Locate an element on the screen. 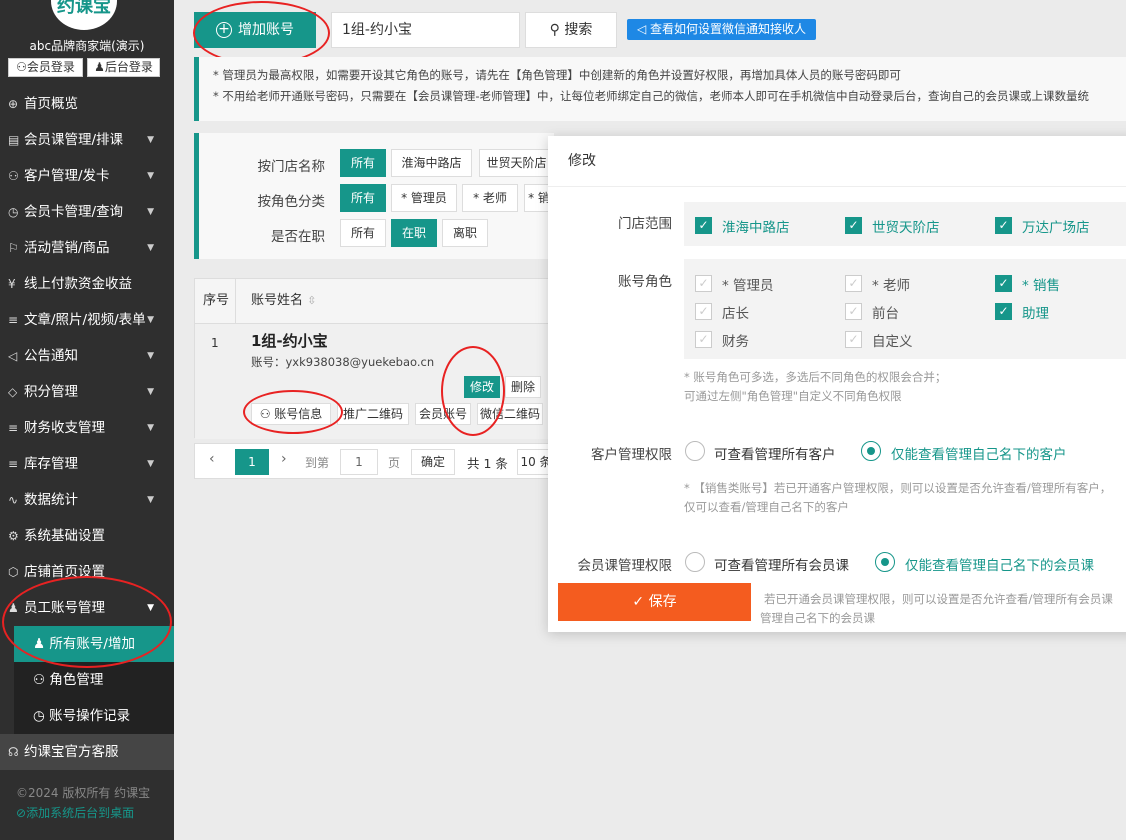 The image size is (1126, 840). user-icon: ⚇ is located at coordinates (13, 176).